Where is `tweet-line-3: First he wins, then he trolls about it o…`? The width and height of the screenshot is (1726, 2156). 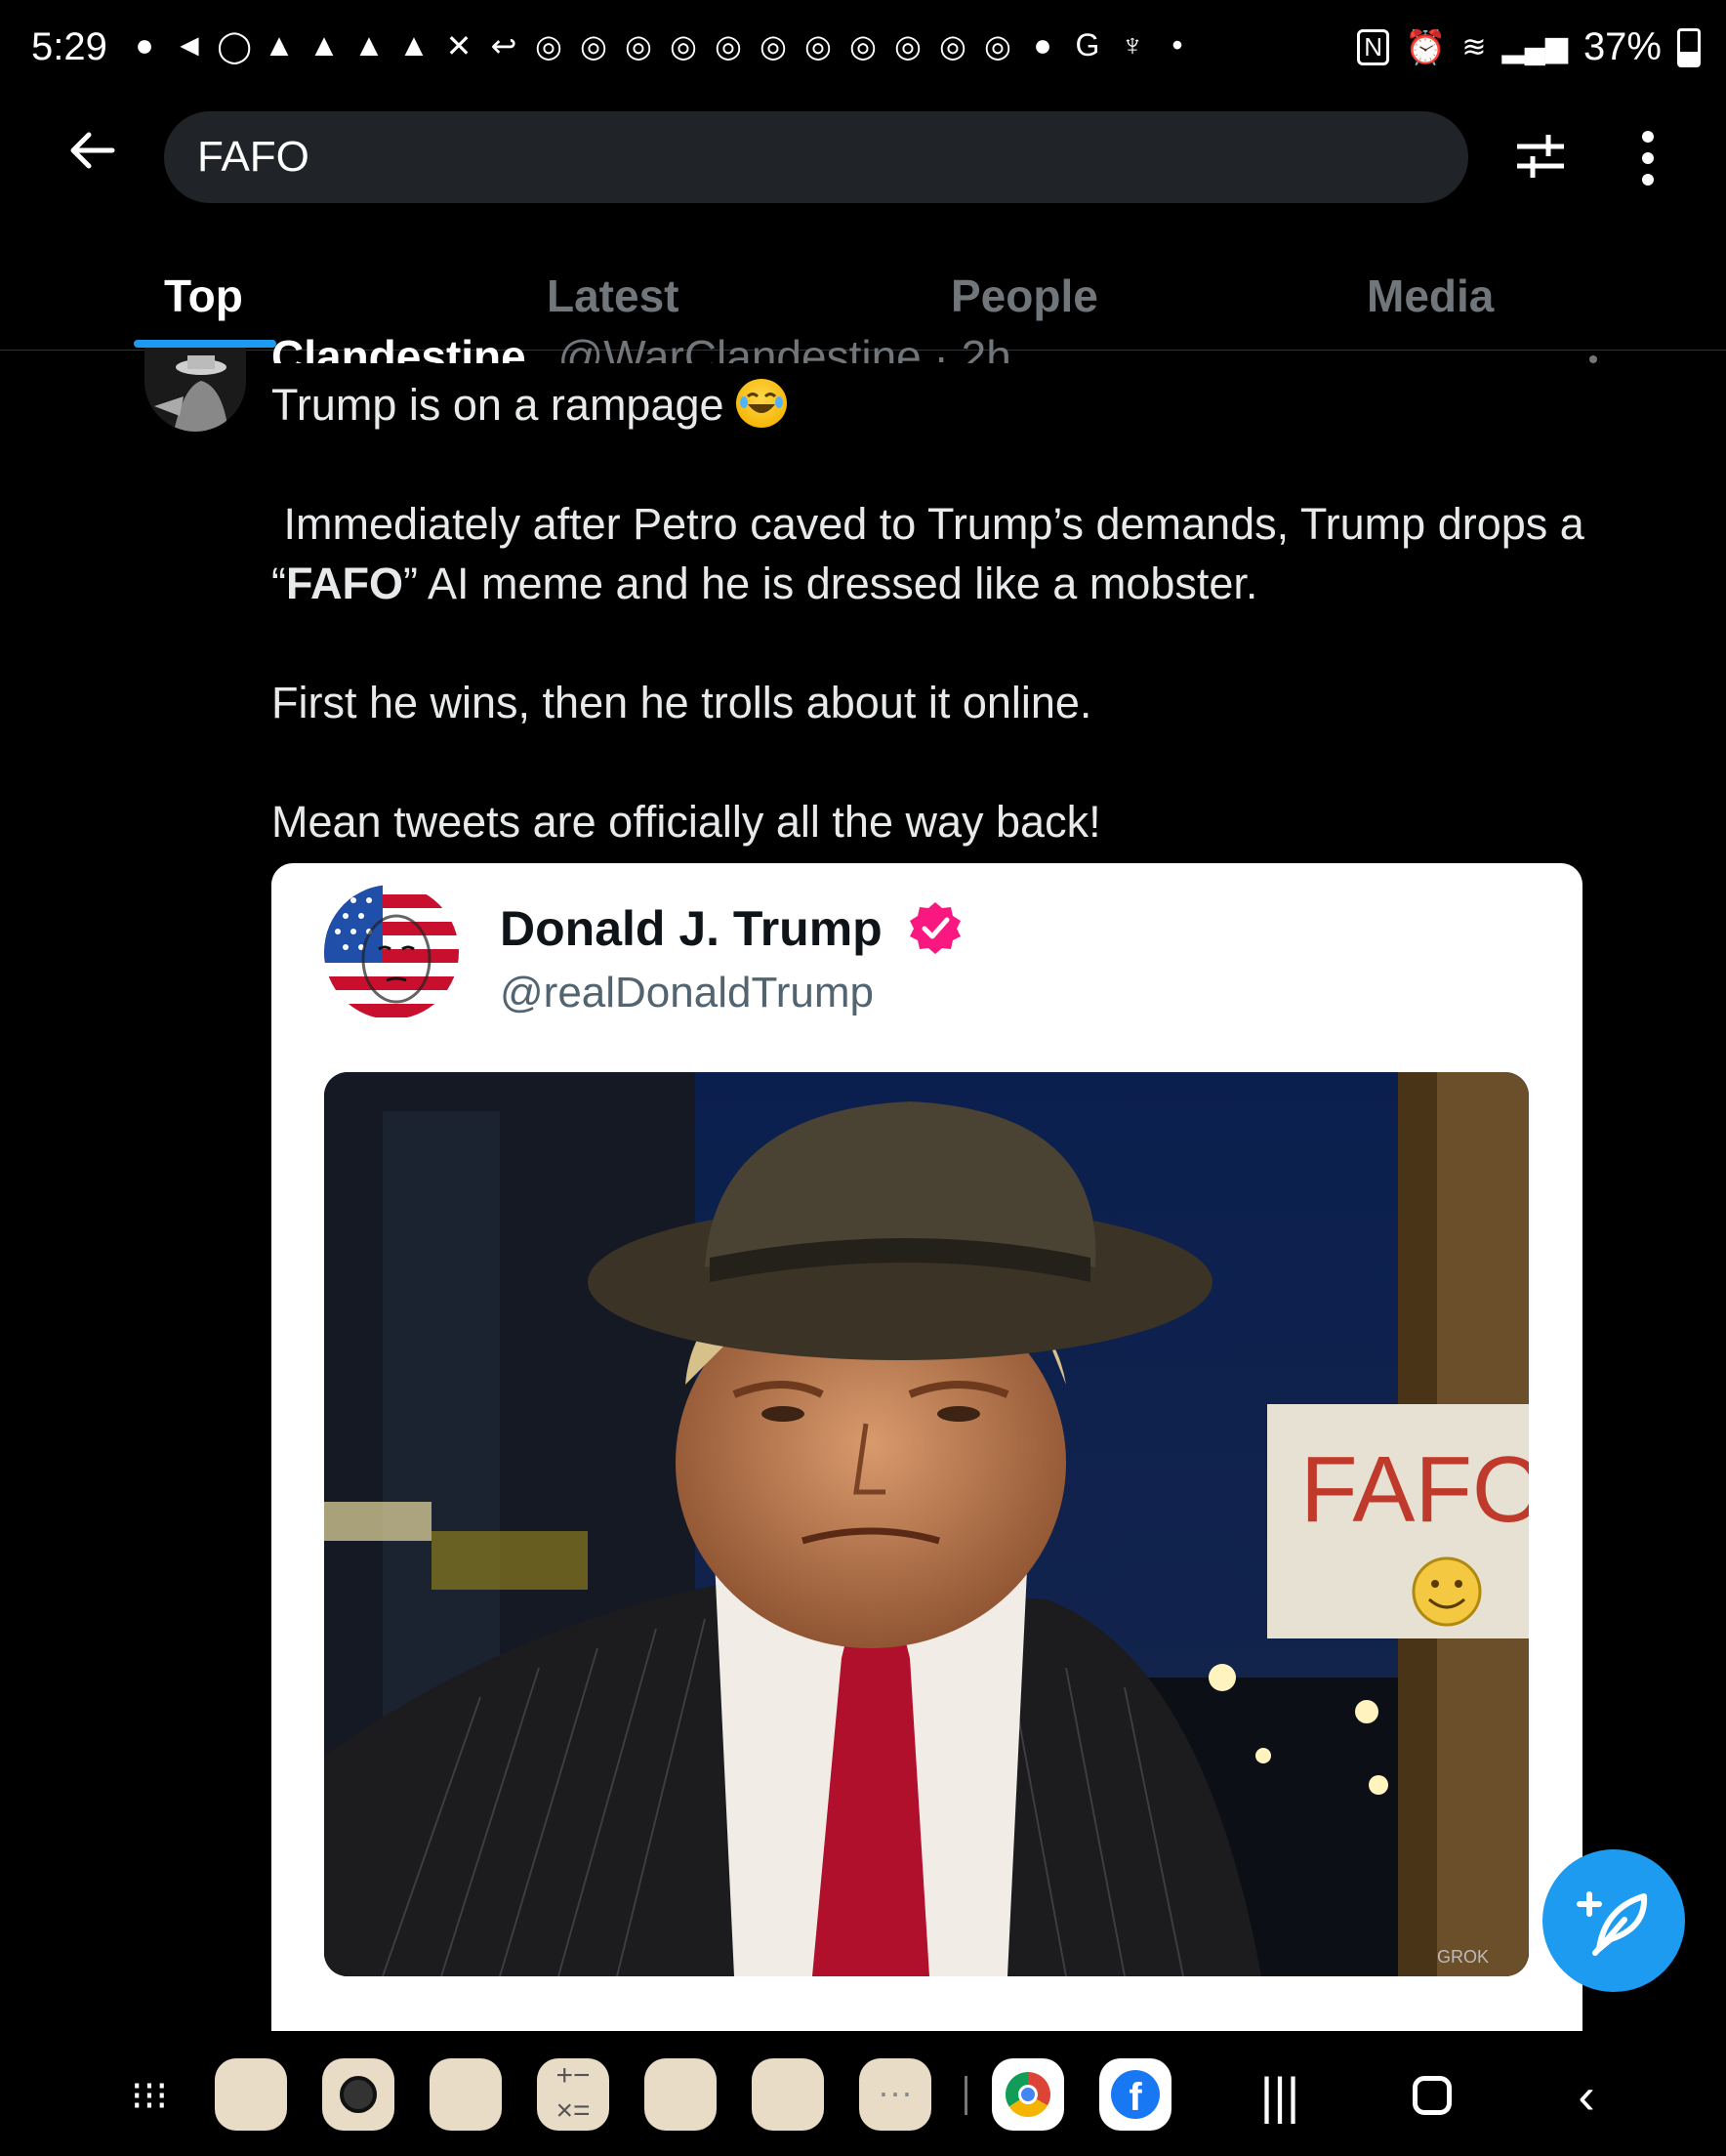 tweet-line-3: First he wins, then he trolls about it o… is located at coordinates (681, 703).